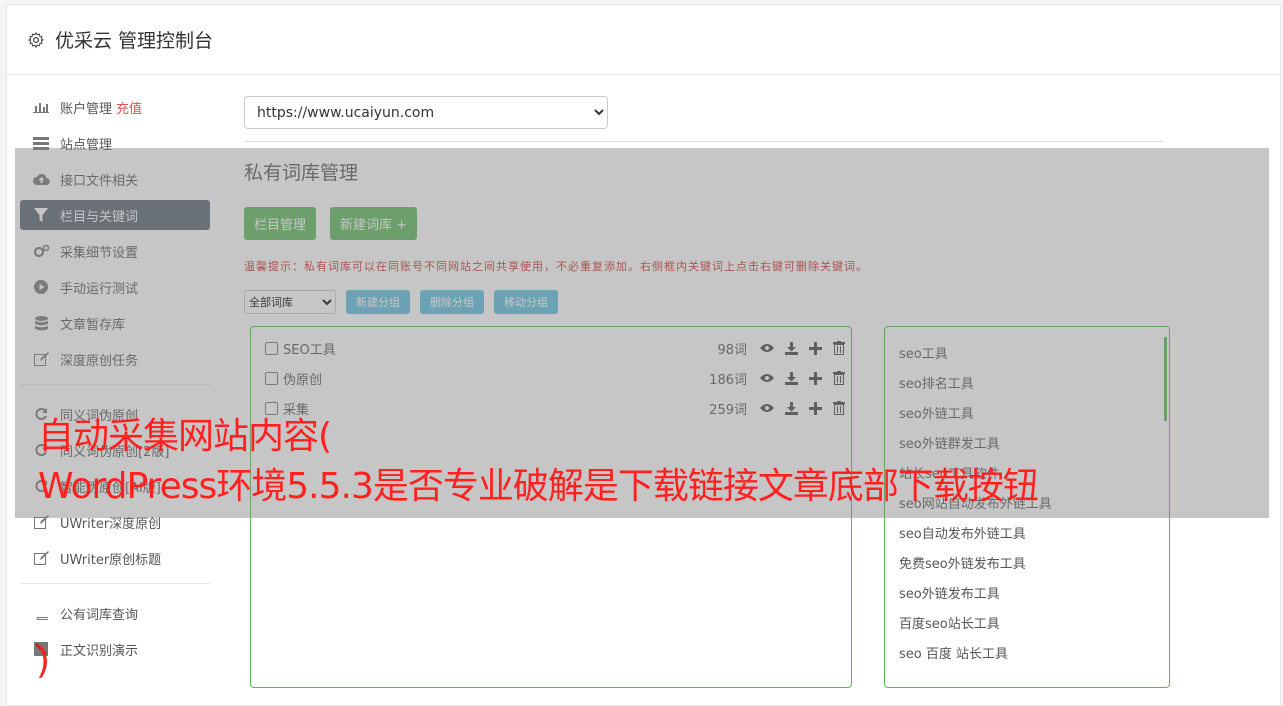 The height and width of the screenshot is (706, 1283). I want to click on sidebar-divider, so click(115, 583).